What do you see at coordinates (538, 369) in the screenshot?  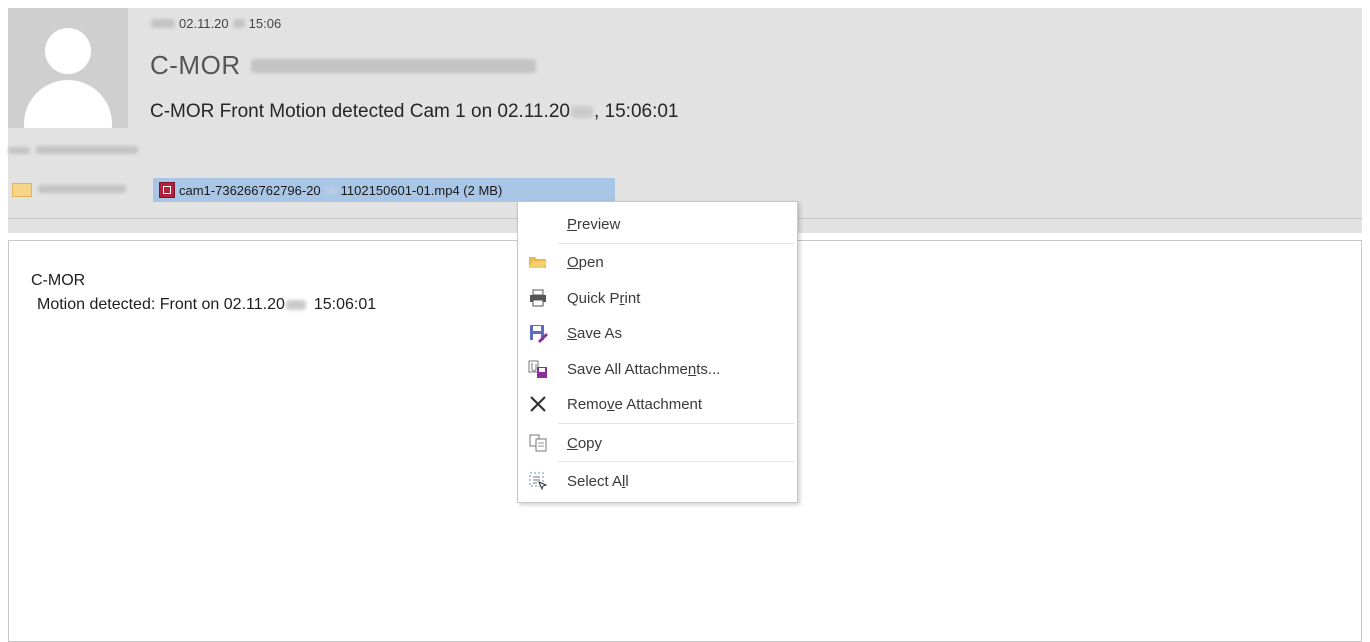 I see `save-all-icon` at bounding box center [538, 369].